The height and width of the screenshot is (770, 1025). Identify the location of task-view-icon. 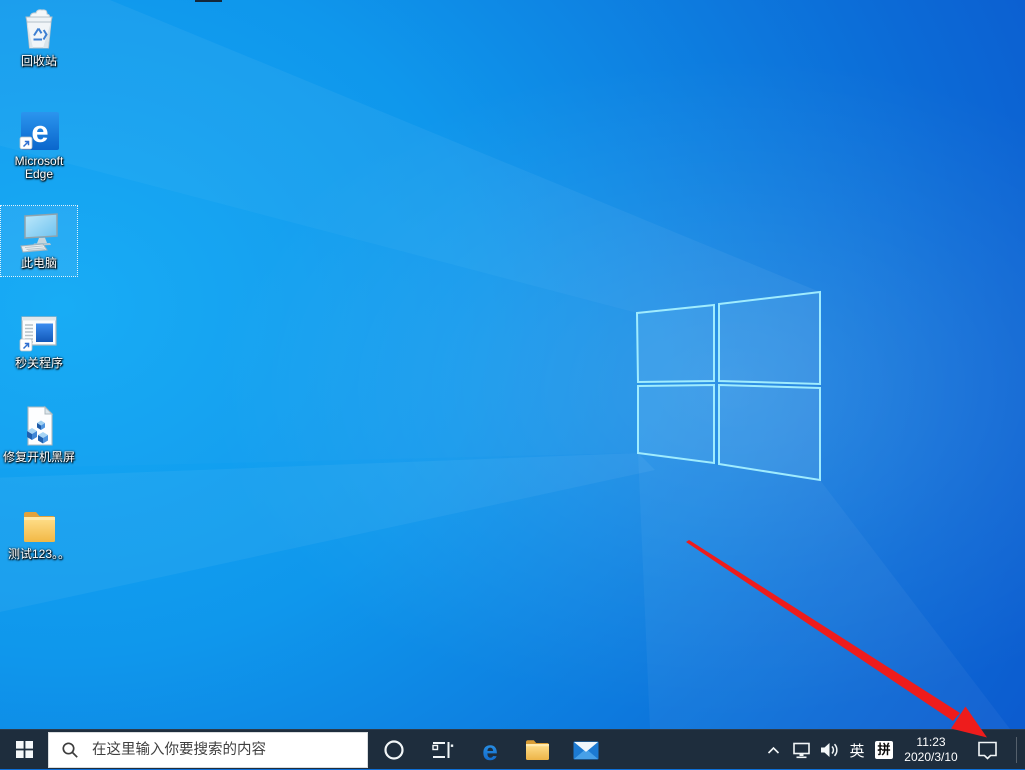
(443, 750).